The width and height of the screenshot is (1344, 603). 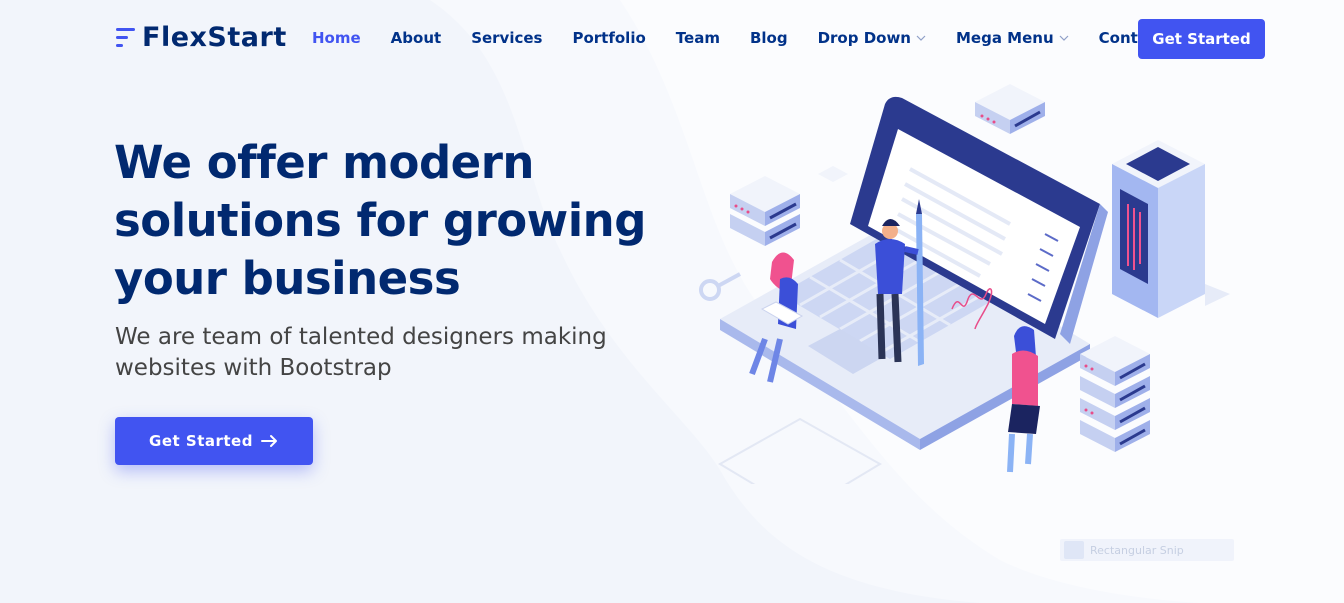 I want to click on get-started-hero-button: Get Started, so click(x=214, y=441).